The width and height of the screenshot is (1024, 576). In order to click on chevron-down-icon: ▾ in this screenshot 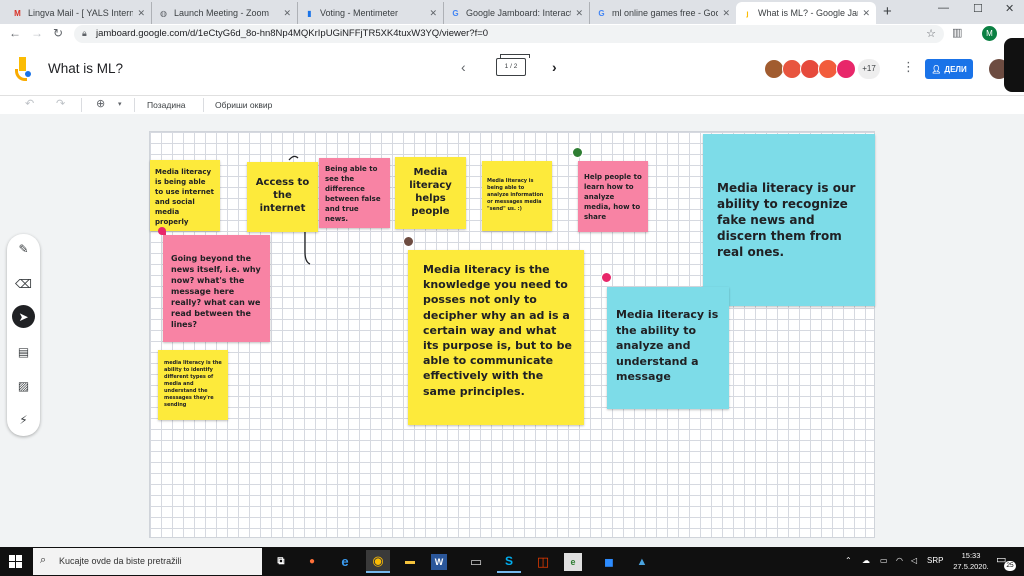, I will do `click(120, 104)`.